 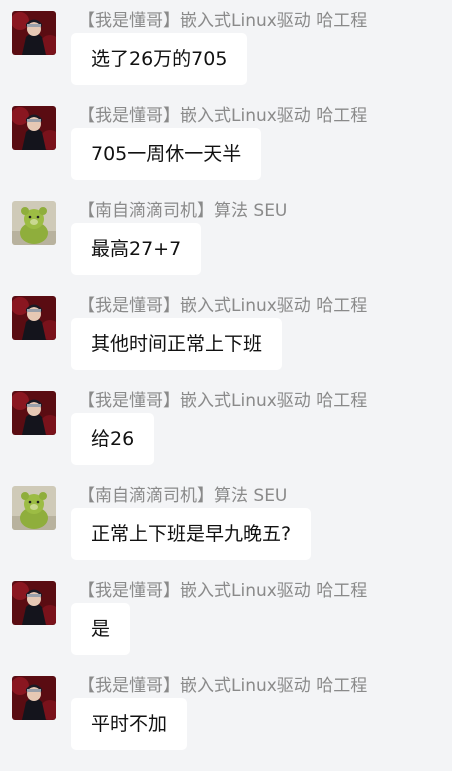 What do you see at coordinates (226, 248) in the screenshot?
I see `message-row: 【南自滴滴司机】算法 SEU 最高27+7` at bounding box center [226, 248].